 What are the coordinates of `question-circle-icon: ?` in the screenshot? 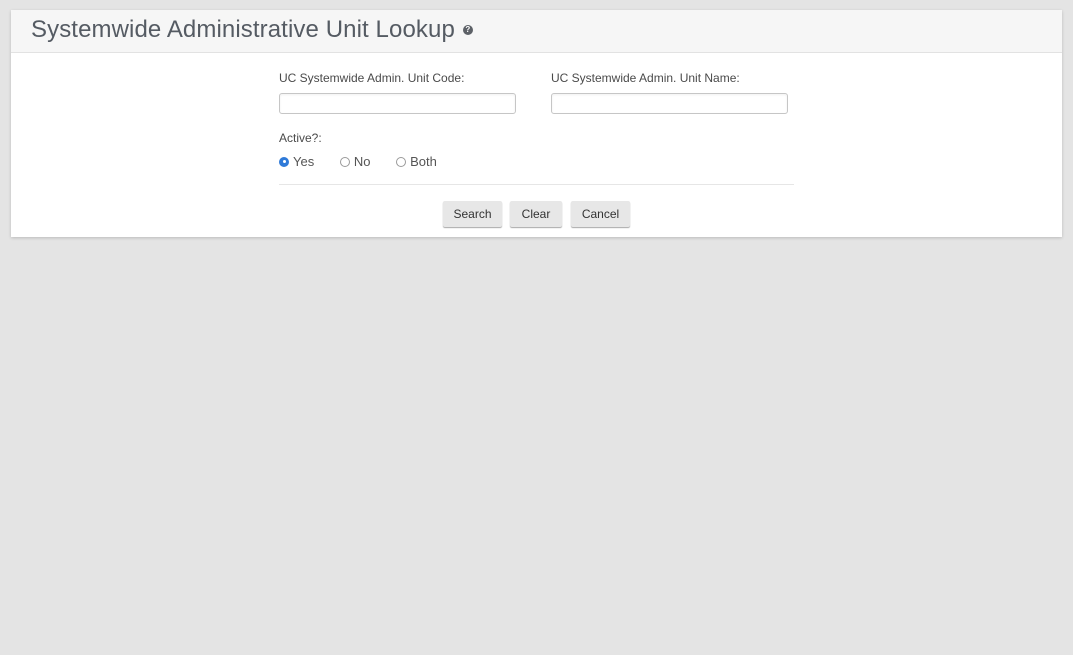 It's located at (467, 29).